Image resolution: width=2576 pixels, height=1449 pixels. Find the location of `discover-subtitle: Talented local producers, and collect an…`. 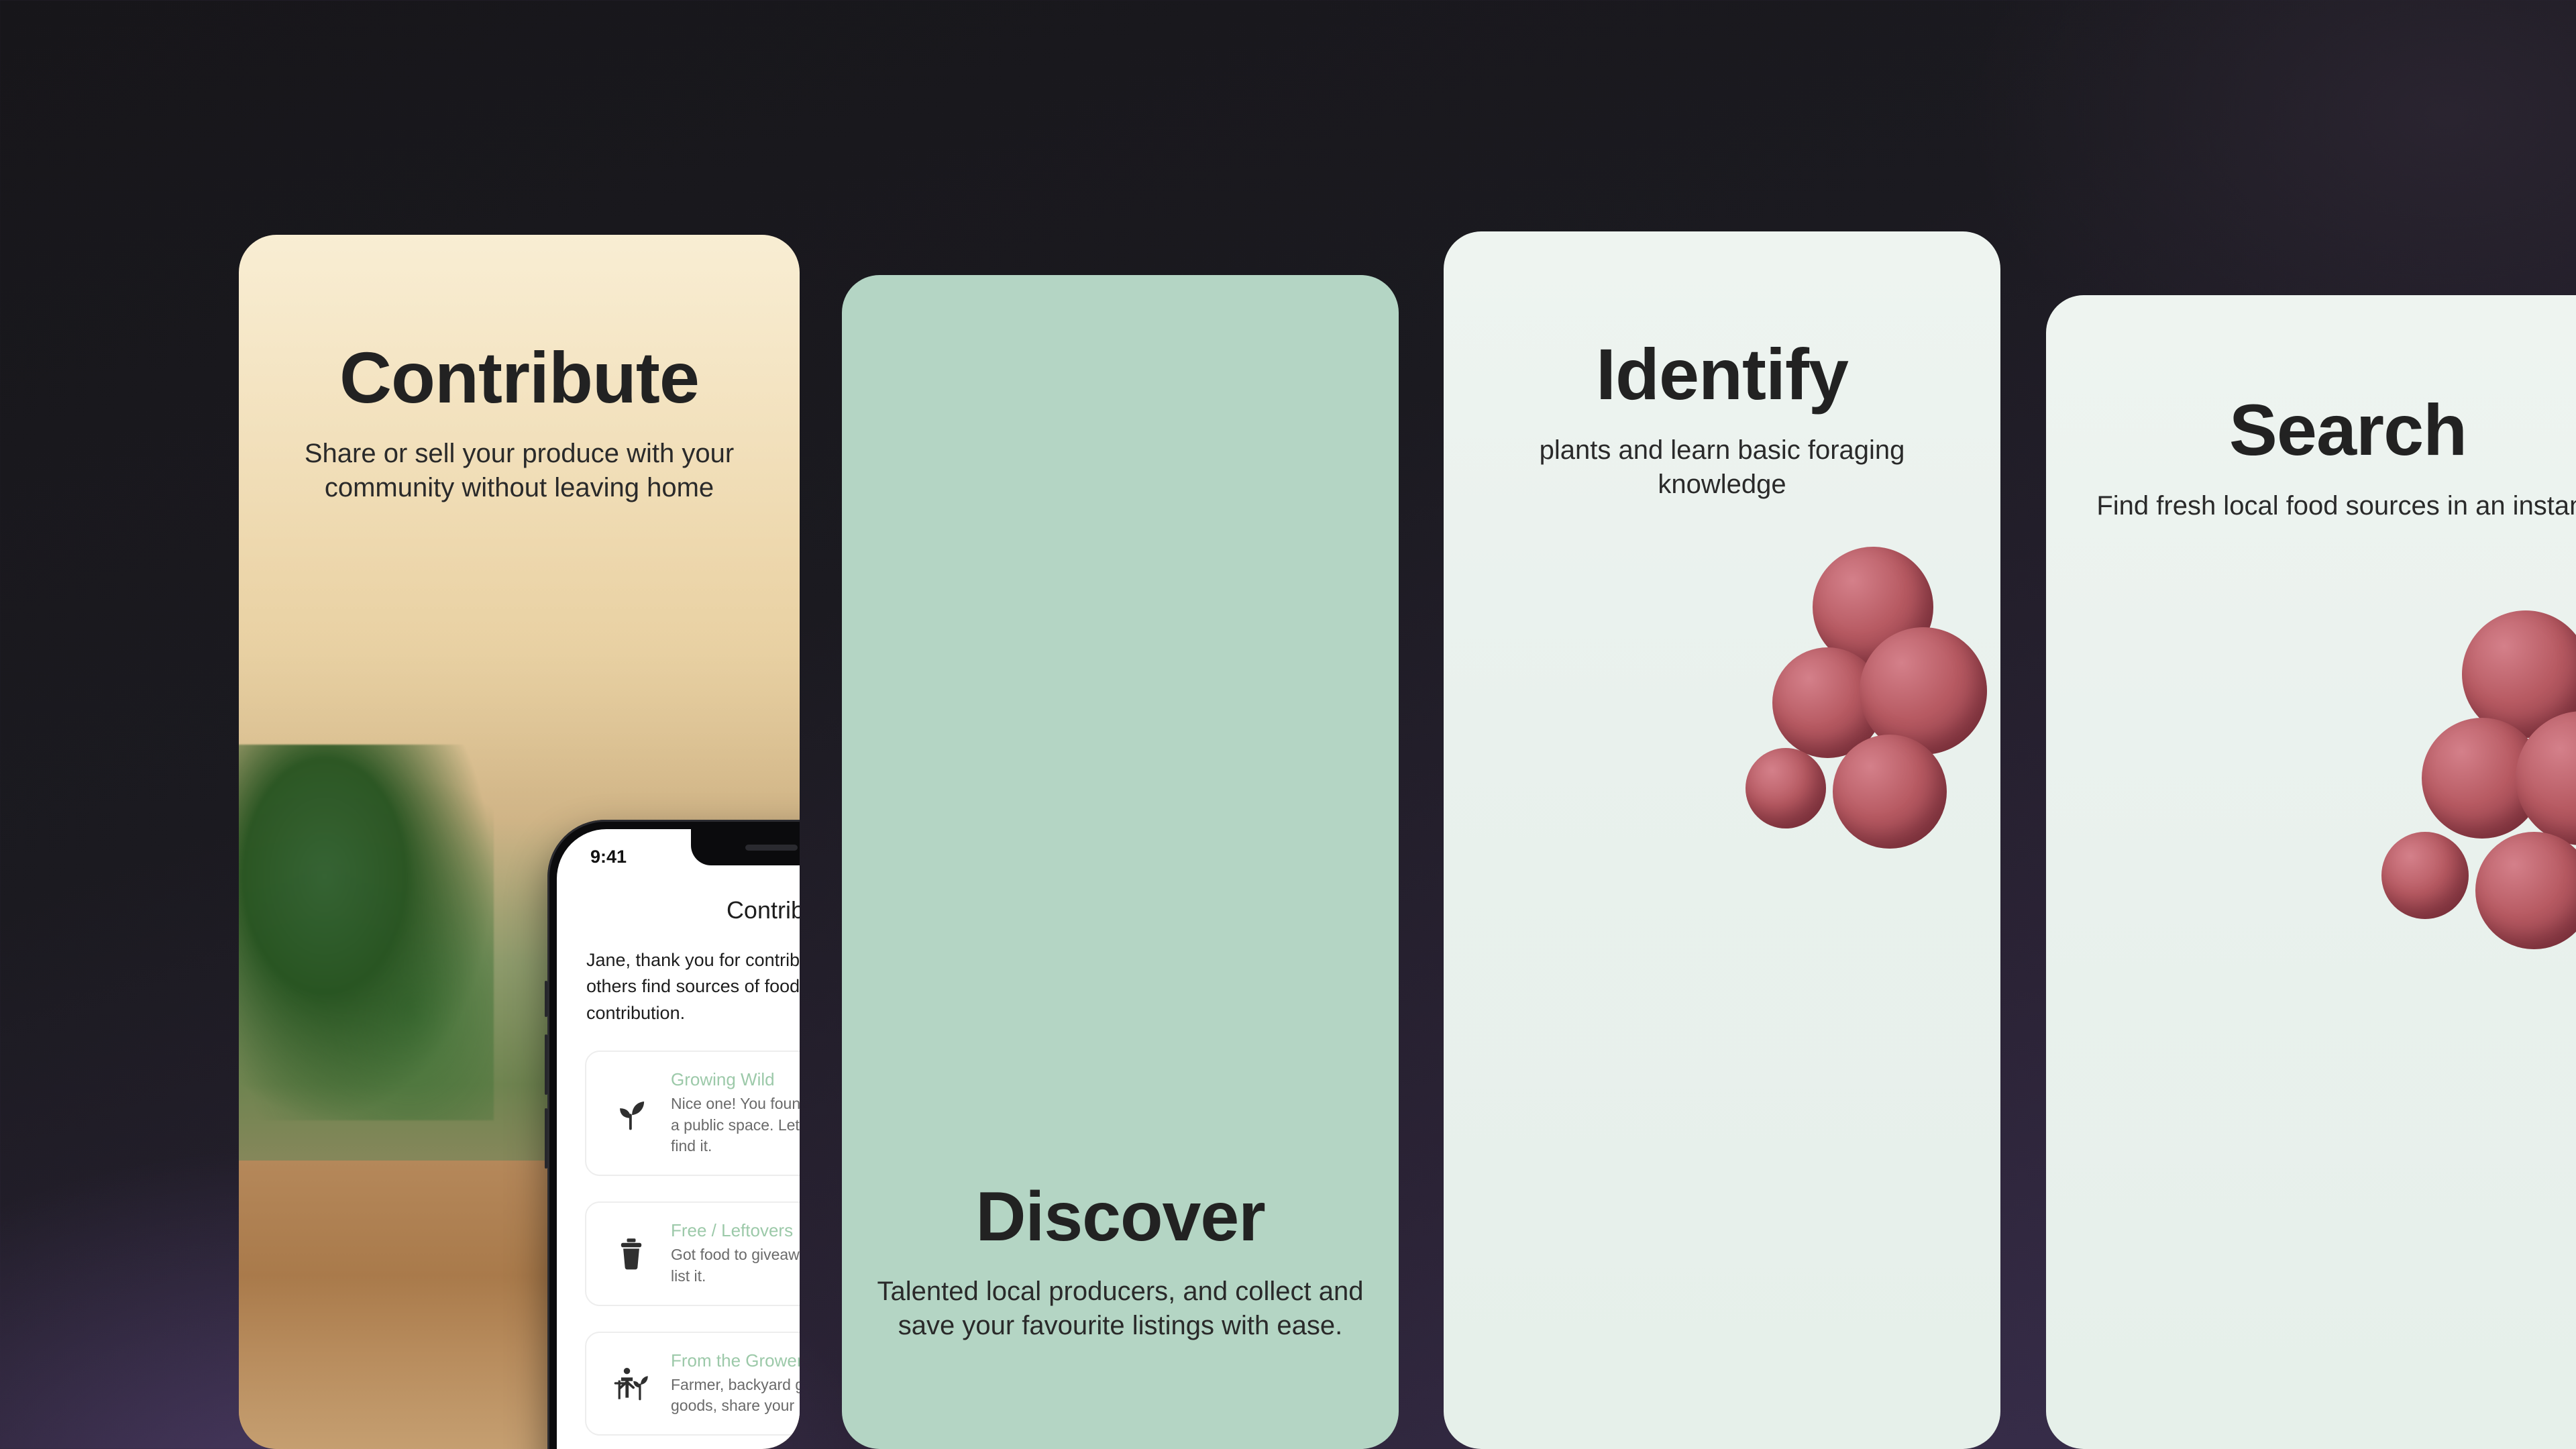

discover-subtitle: Talented local producers, and collect an… is located at coordinates (1120, 1308).